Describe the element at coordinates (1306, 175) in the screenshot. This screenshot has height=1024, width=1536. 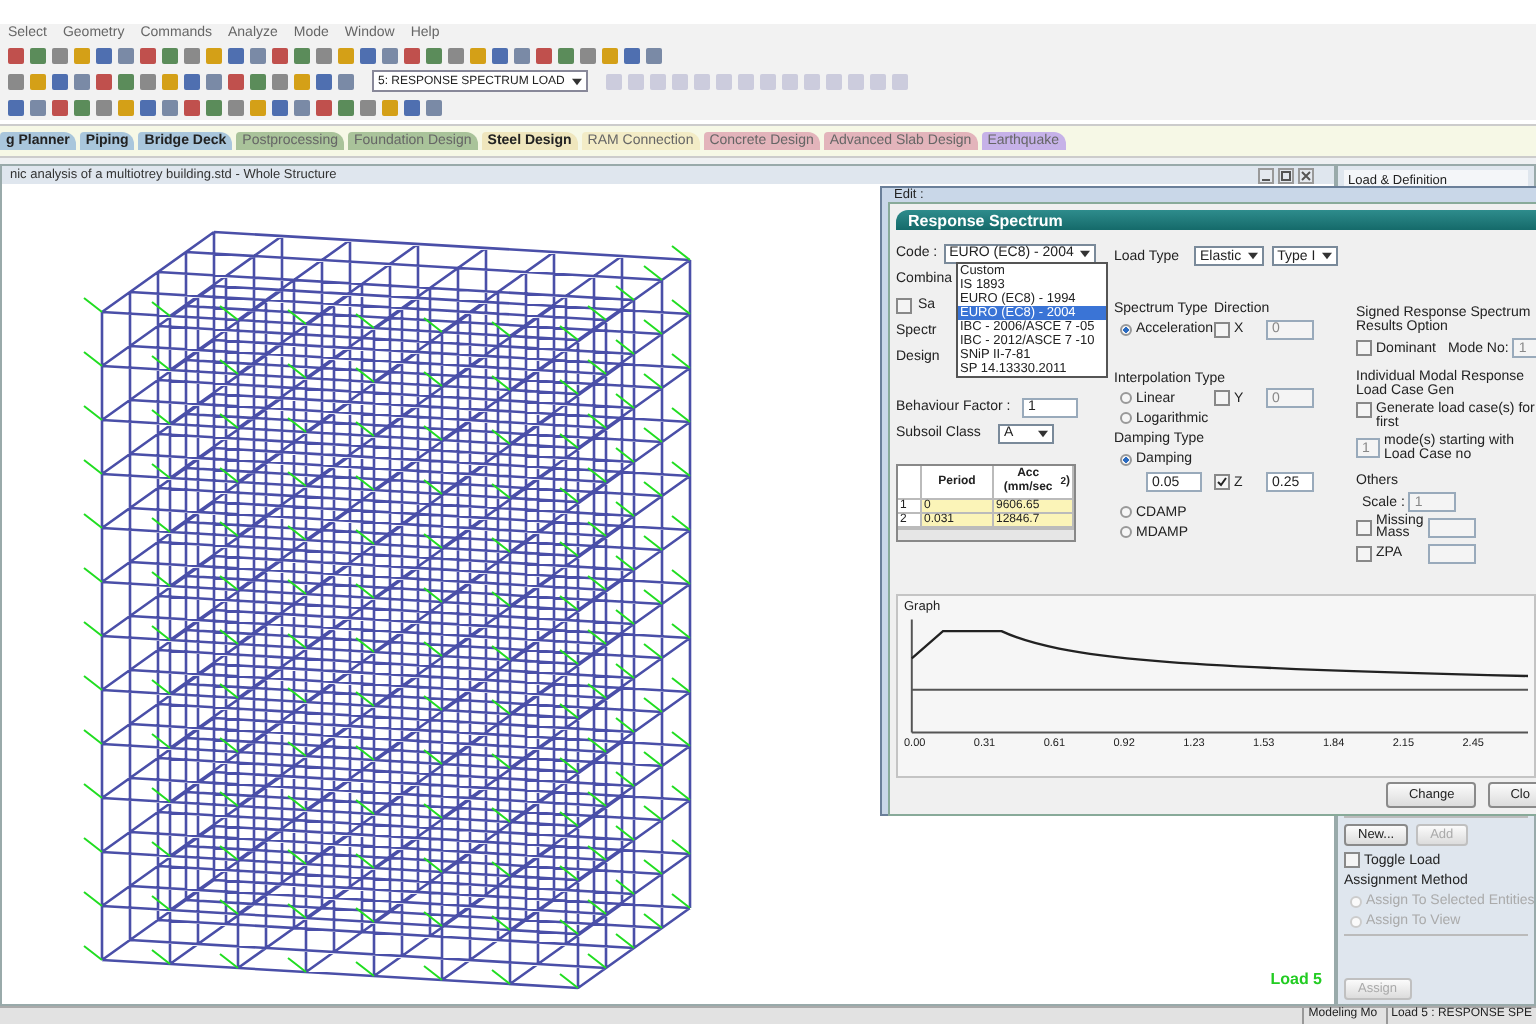
I see `close-icon` at that location.